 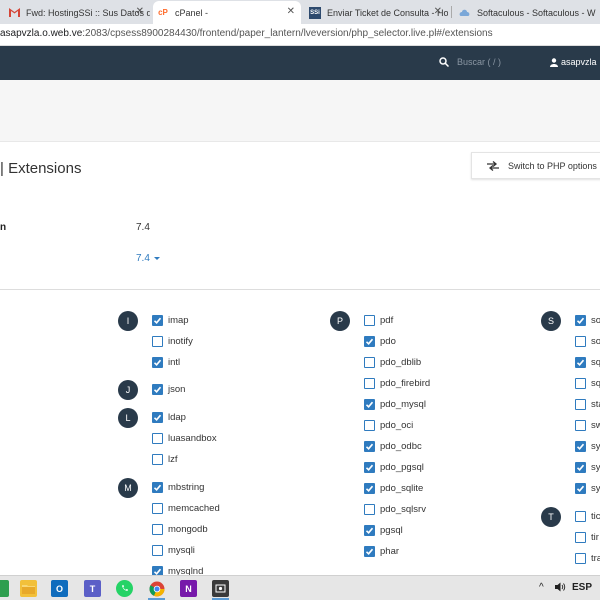 I want to click on extension-item: pdo_oci, so click(x=388, y=425).